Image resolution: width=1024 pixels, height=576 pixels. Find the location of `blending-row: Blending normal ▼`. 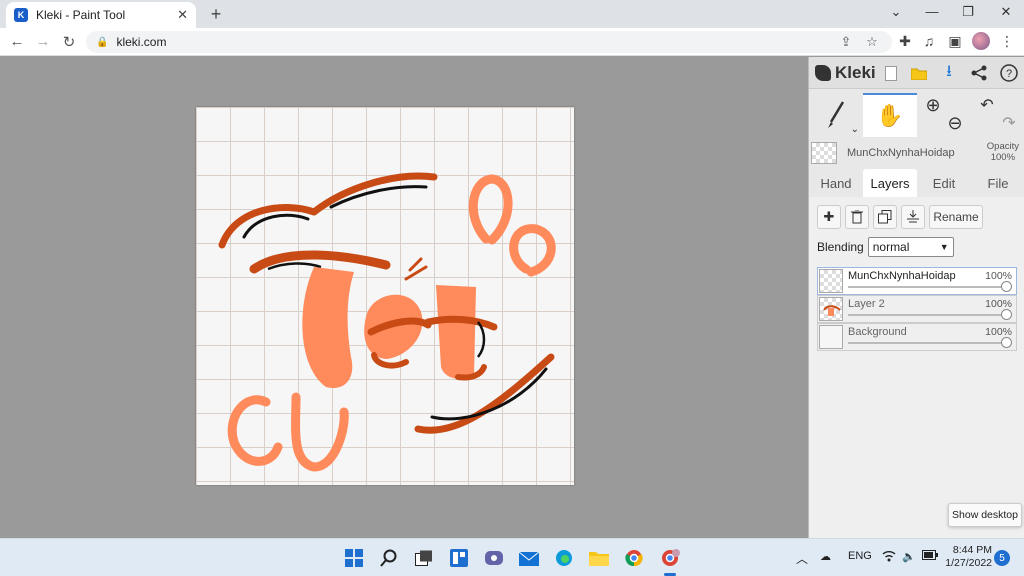

blending-row: Blending normal ▼ is located at coordinates (885, 247).